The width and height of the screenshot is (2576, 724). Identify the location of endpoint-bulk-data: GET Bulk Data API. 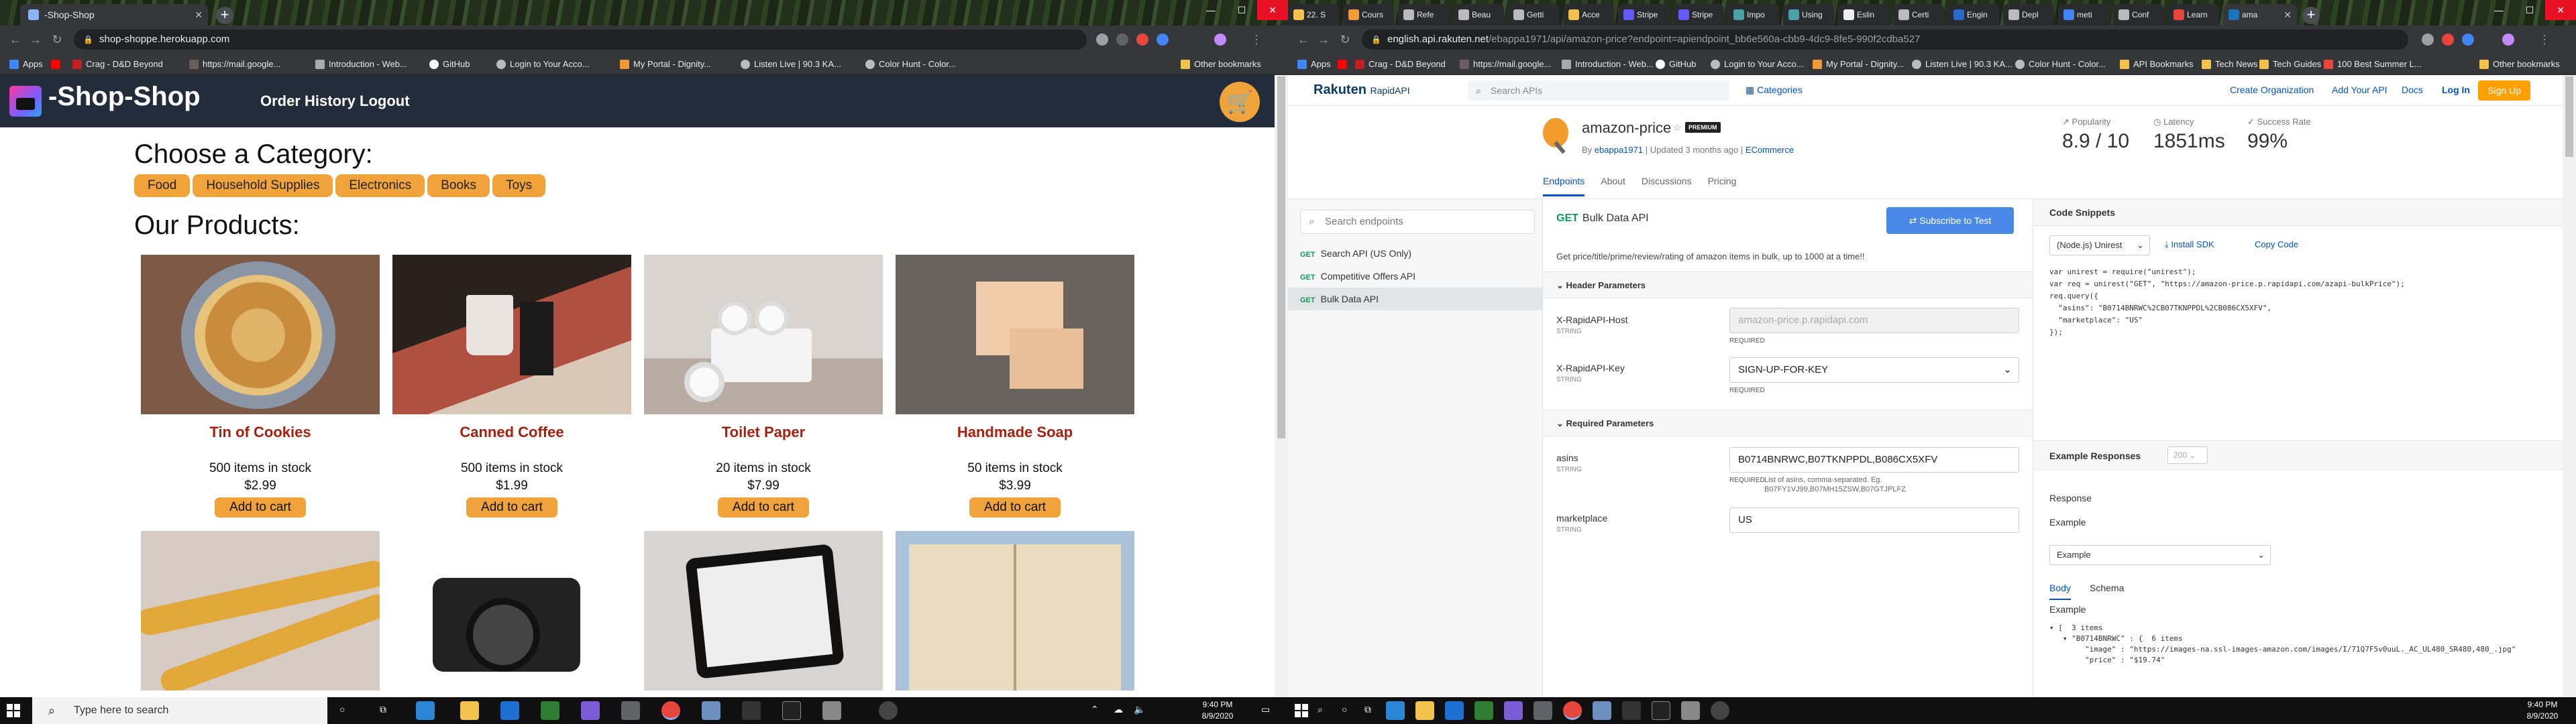
(1415, 299).